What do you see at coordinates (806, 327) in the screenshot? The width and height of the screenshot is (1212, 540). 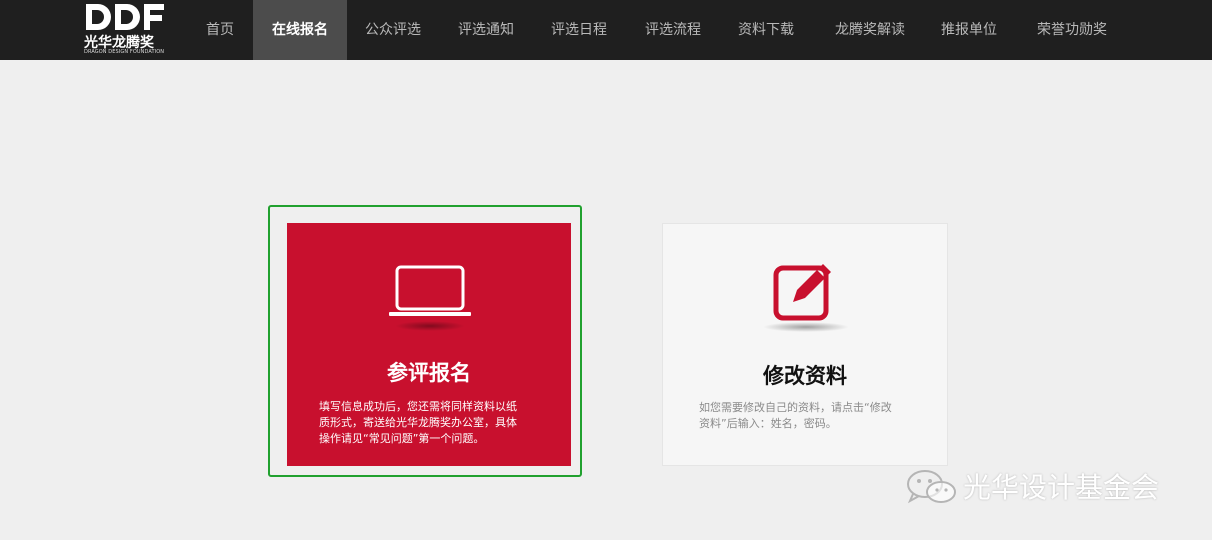 I see `edit-icon-shadow` at bounding box center [806, 327].